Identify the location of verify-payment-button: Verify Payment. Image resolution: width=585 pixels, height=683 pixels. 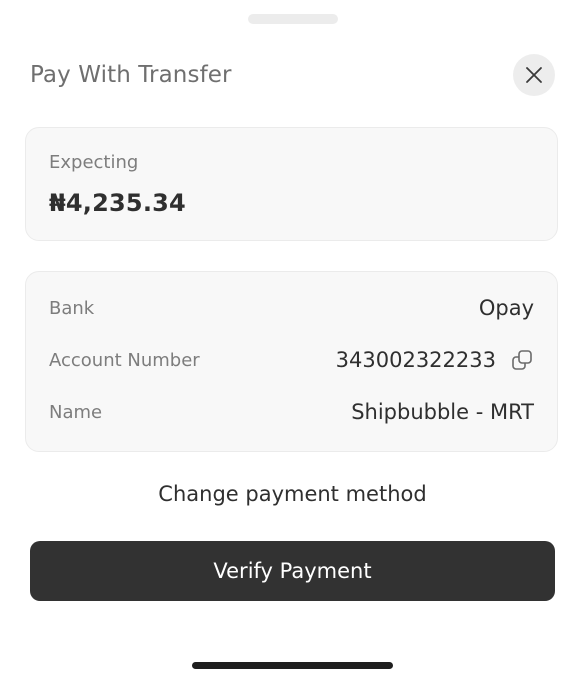
(292, 571).